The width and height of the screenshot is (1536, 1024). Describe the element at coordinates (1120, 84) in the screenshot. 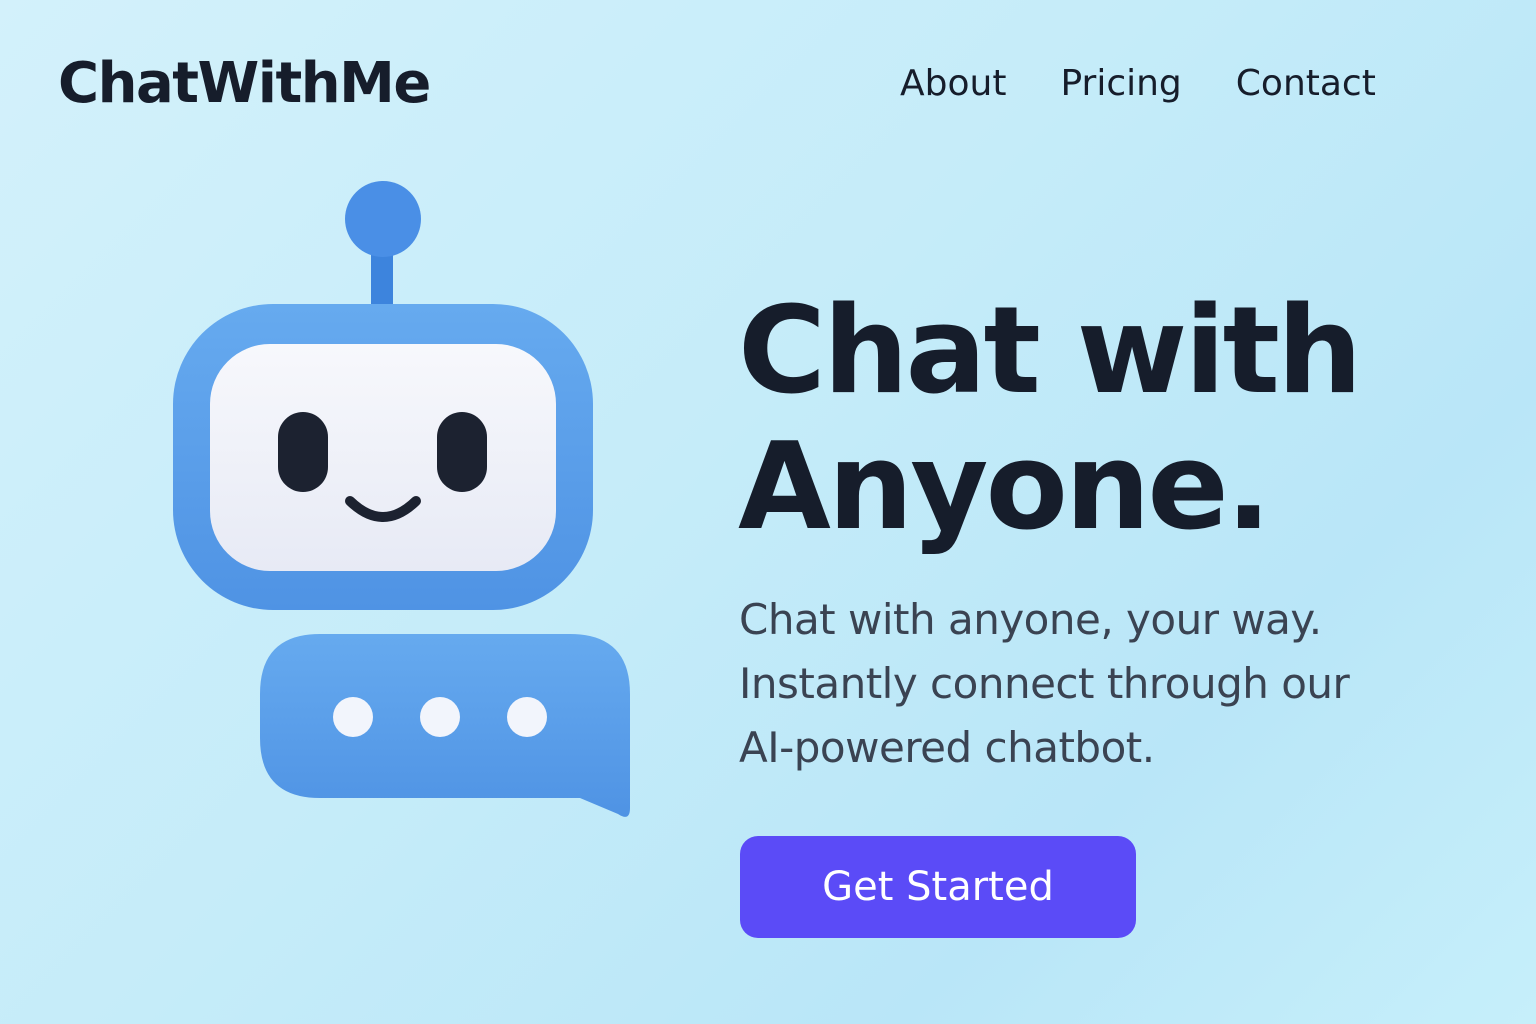

I see `nav-link-pricing: Pricing` at that location.